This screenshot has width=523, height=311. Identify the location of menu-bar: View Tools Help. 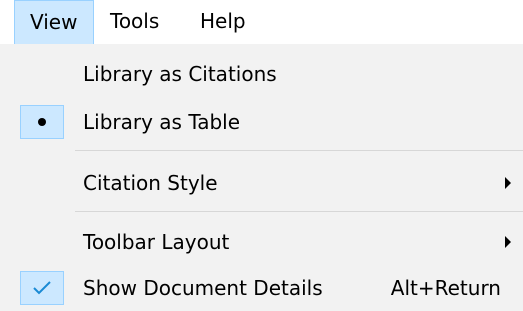
(261, 22).